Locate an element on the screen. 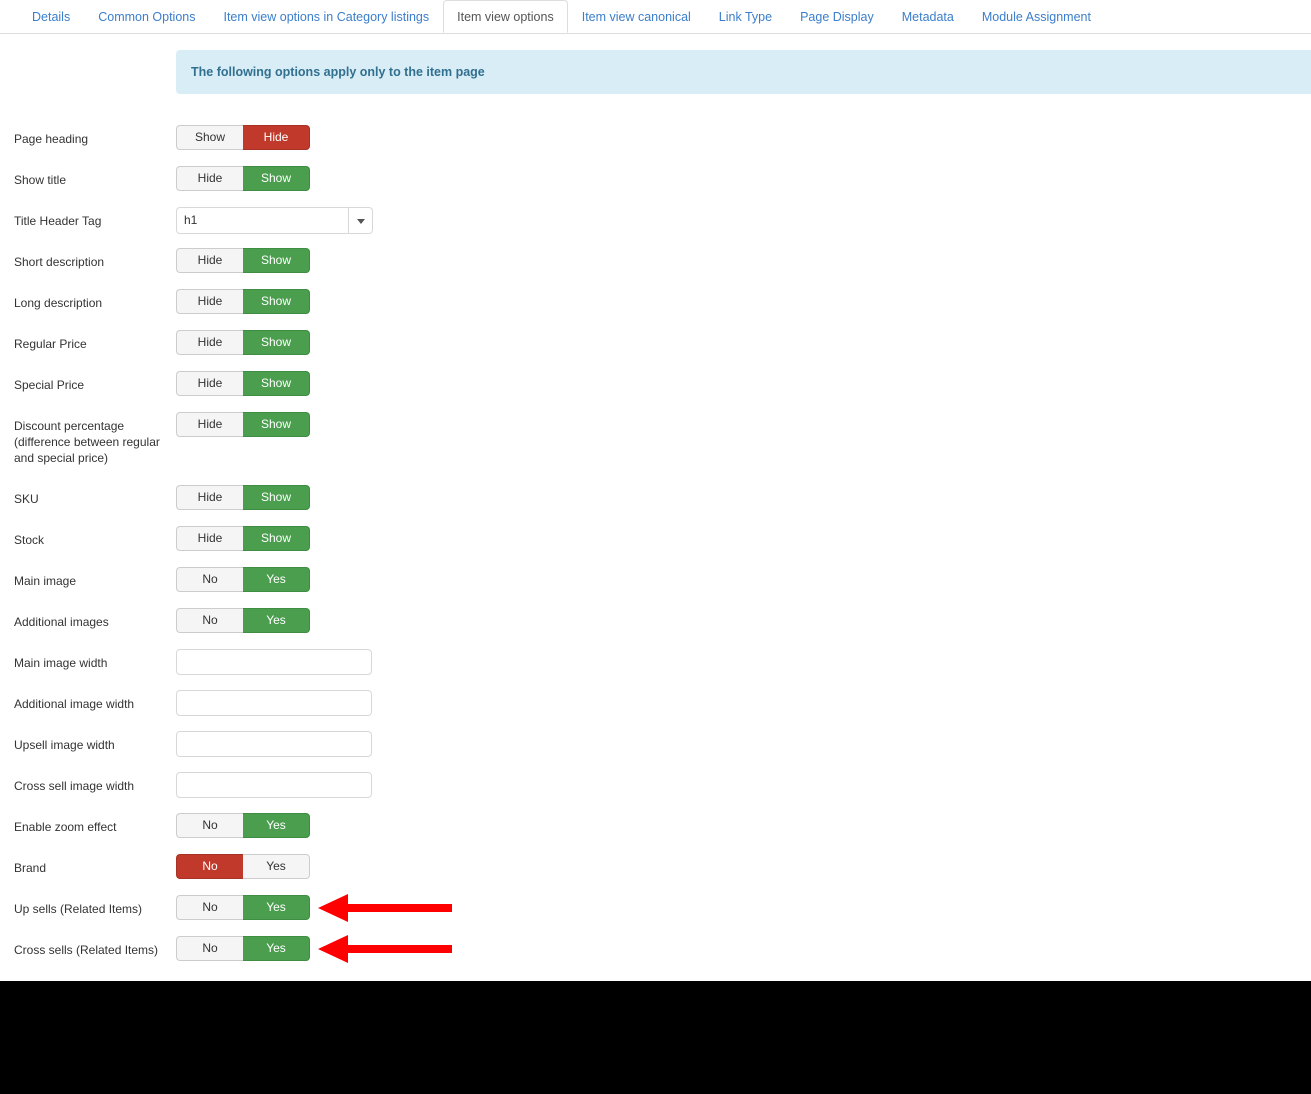  chevron-down-icon is located at coordinates (360, 220).